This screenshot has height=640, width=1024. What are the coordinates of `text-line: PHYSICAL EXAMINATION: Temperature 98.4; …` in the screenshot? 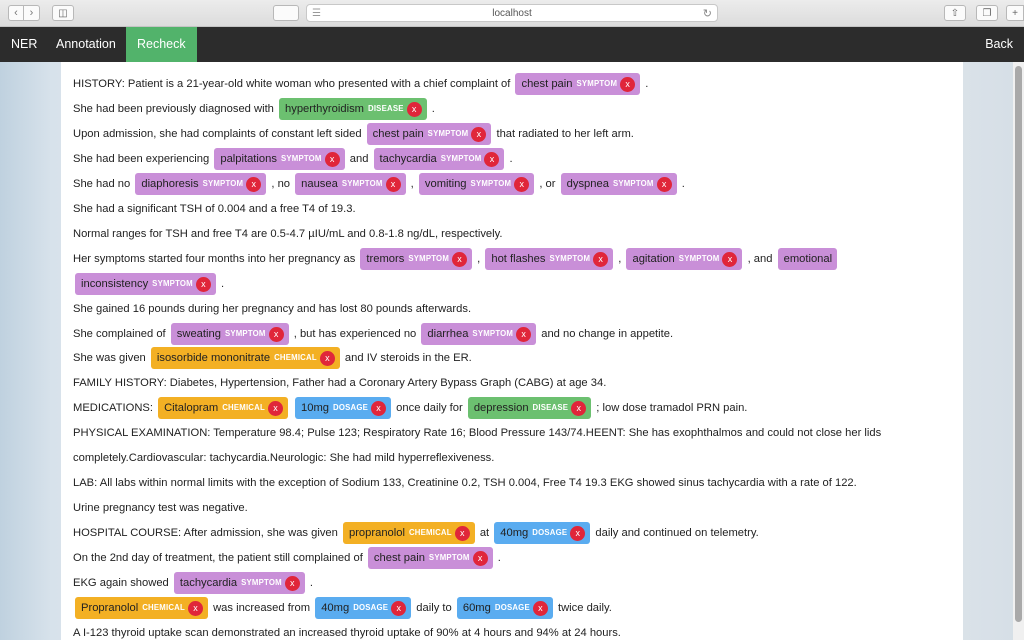 It's located at (477, 433).